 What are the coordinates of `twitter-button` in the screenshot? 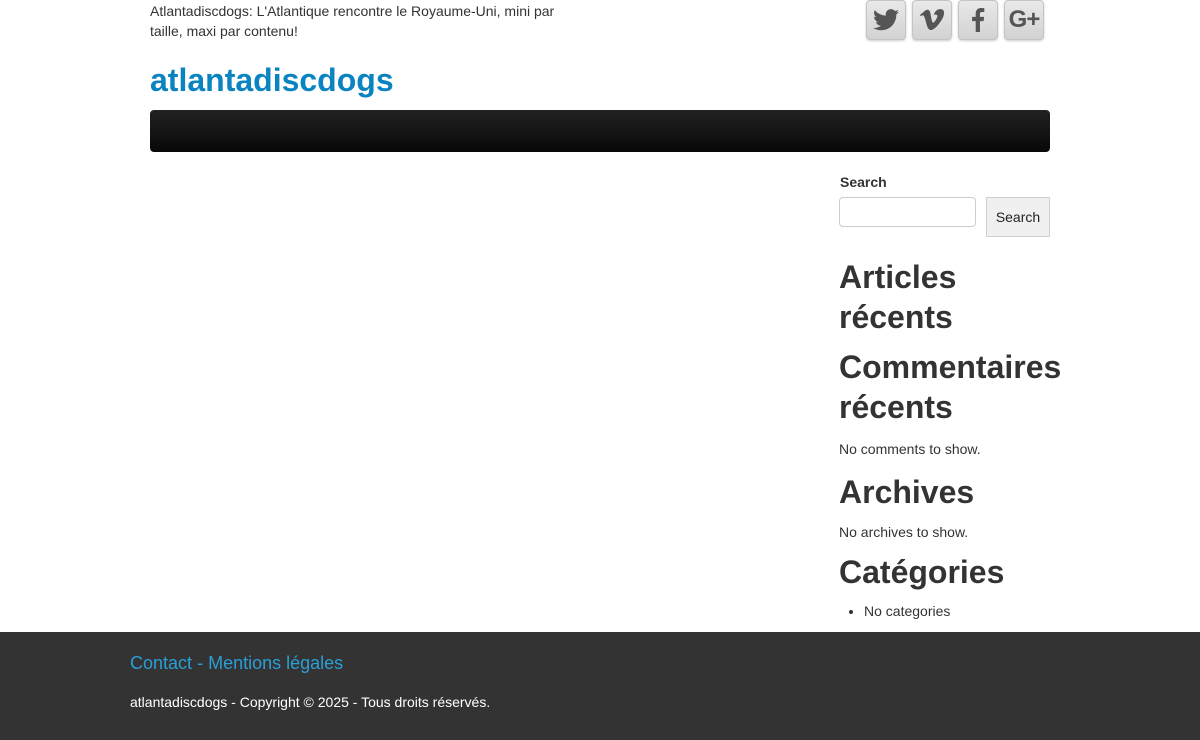 It's located at (886, 20).